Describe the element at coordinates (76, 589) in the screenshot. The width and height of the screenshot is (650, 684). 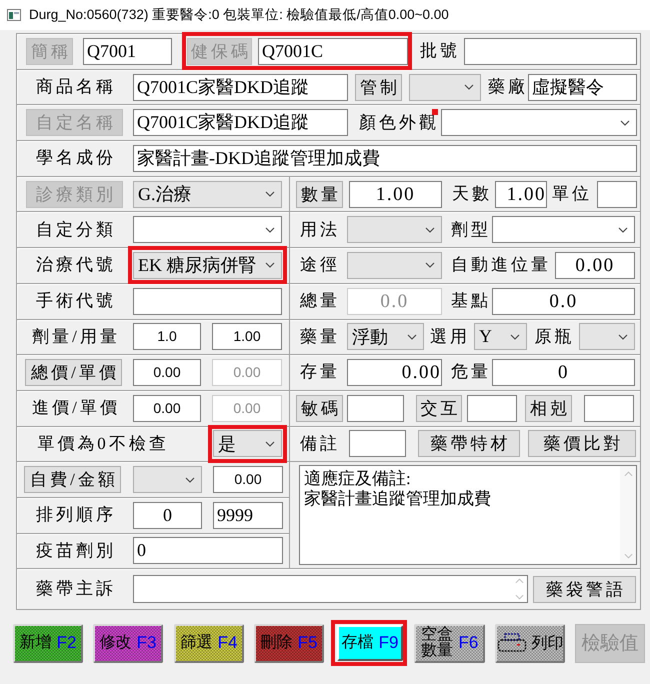
I see `field-label: 藥帶主訴` at that location.